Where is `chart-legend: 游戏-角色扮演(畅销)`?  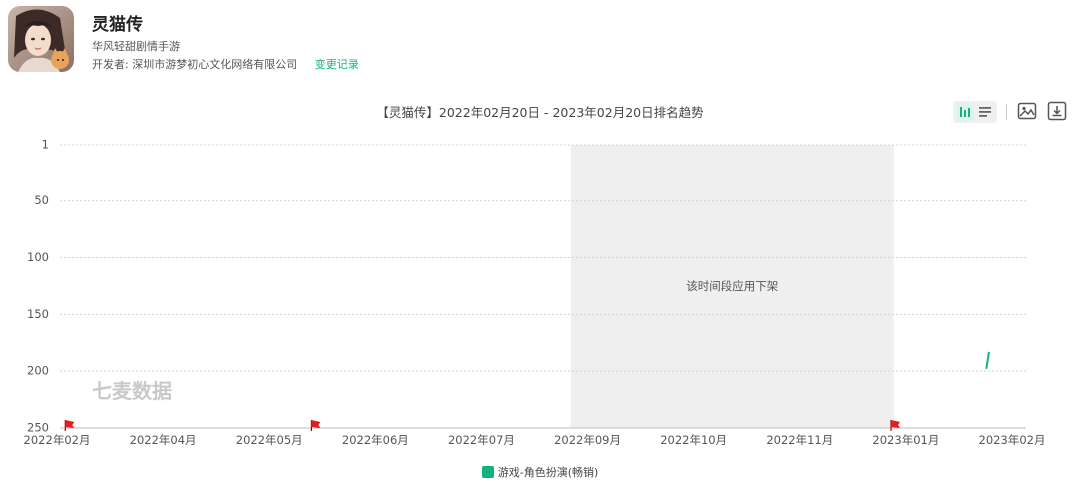
chart-legend: 游戏-角色扮演(畅销) is located at coordinates (540, 472).